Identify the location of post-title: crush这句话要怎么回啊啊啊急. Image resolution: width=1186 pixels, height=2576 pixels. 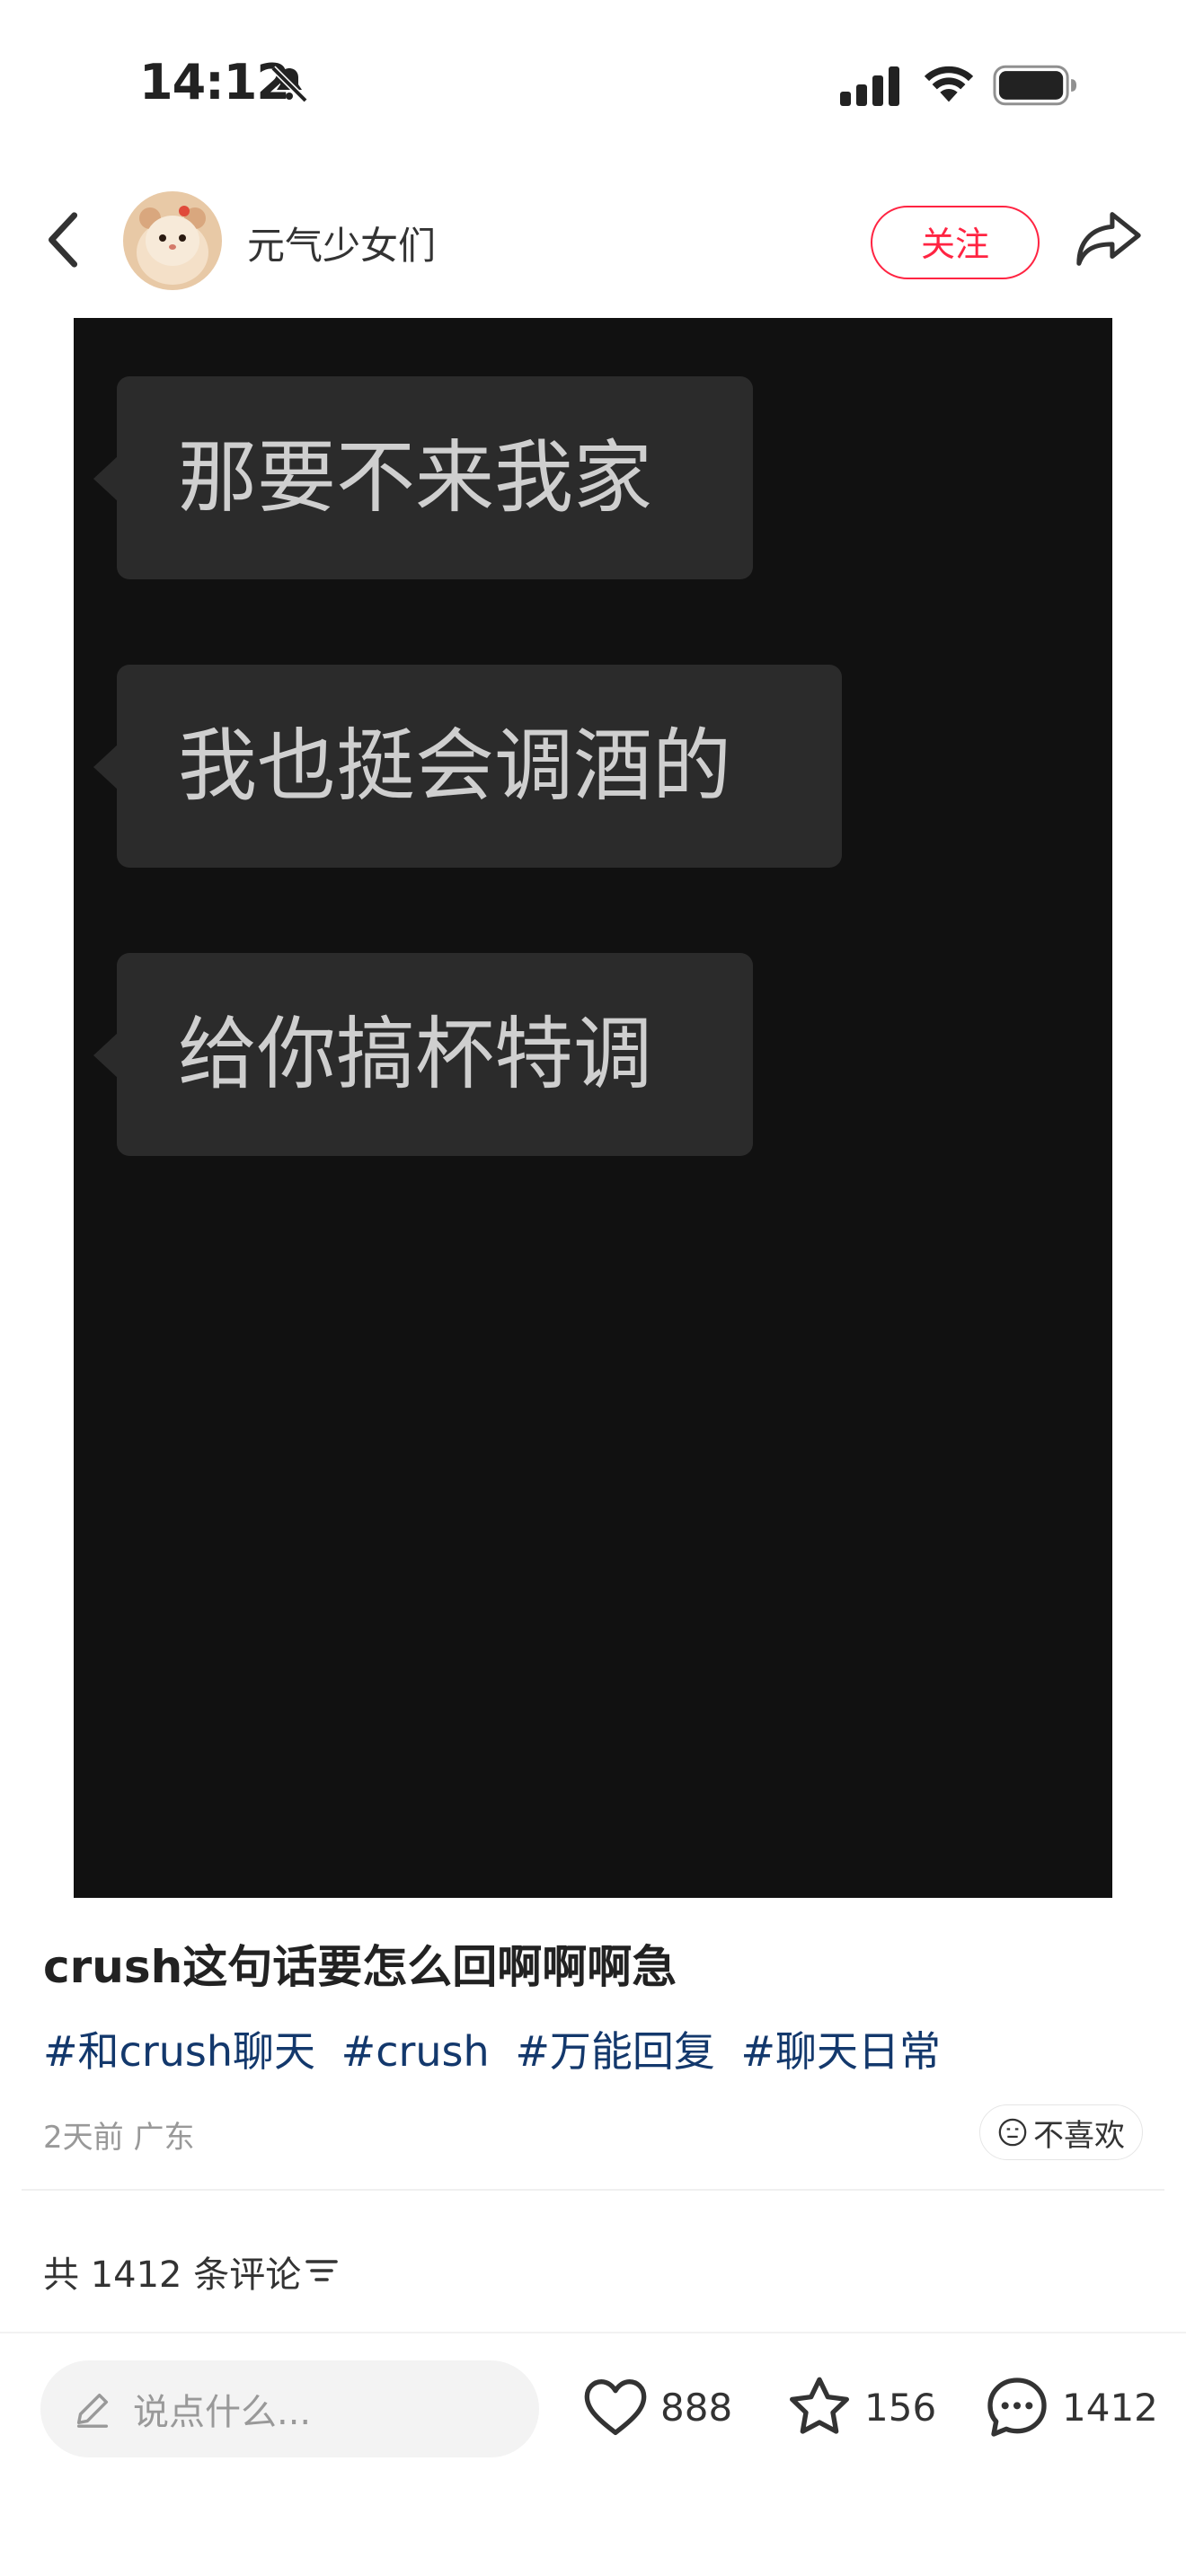
(360, 1967).